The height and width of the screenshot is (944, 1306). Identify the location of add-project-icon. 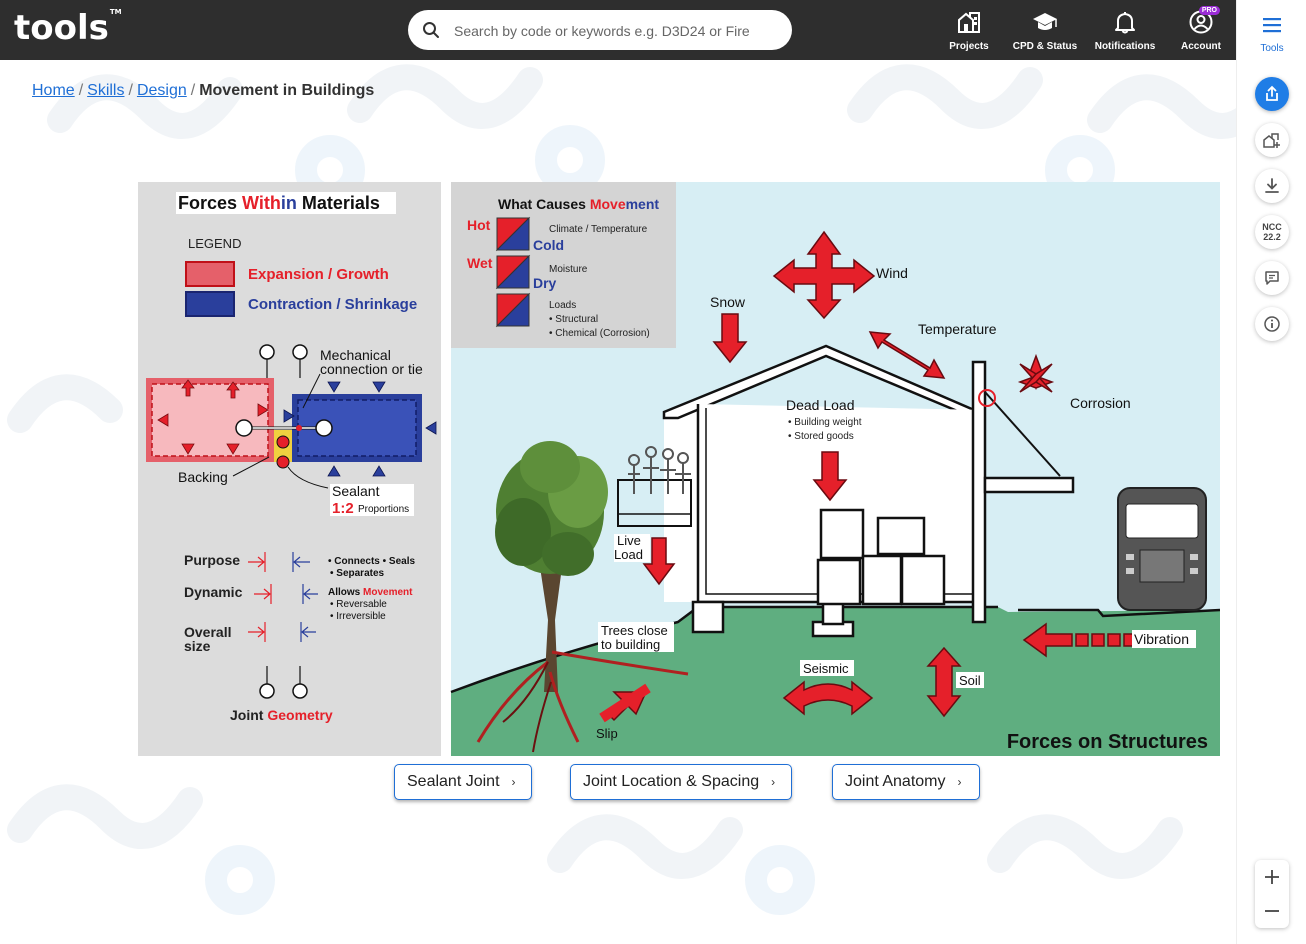
(1271, 140).